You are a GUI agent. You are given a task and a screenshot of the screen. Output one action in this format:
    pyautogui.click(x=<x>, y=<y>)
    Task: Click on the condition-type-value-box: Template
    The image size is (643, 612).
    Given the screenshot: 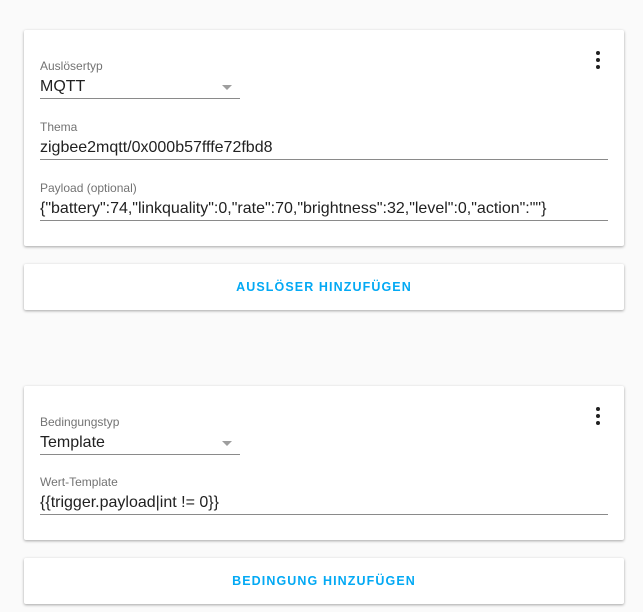 What is the action you would take?
    pyautogui.click(x=140, y=444)
    